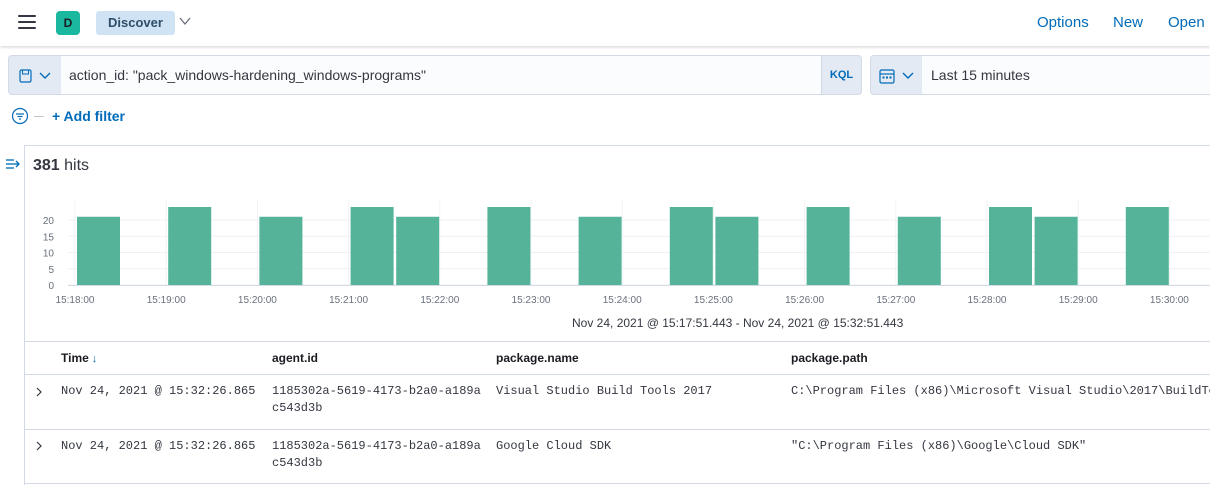  Describe the element at coordinates (51, 270) in the screenshot. I see `y-tick-label: 5` at that location.